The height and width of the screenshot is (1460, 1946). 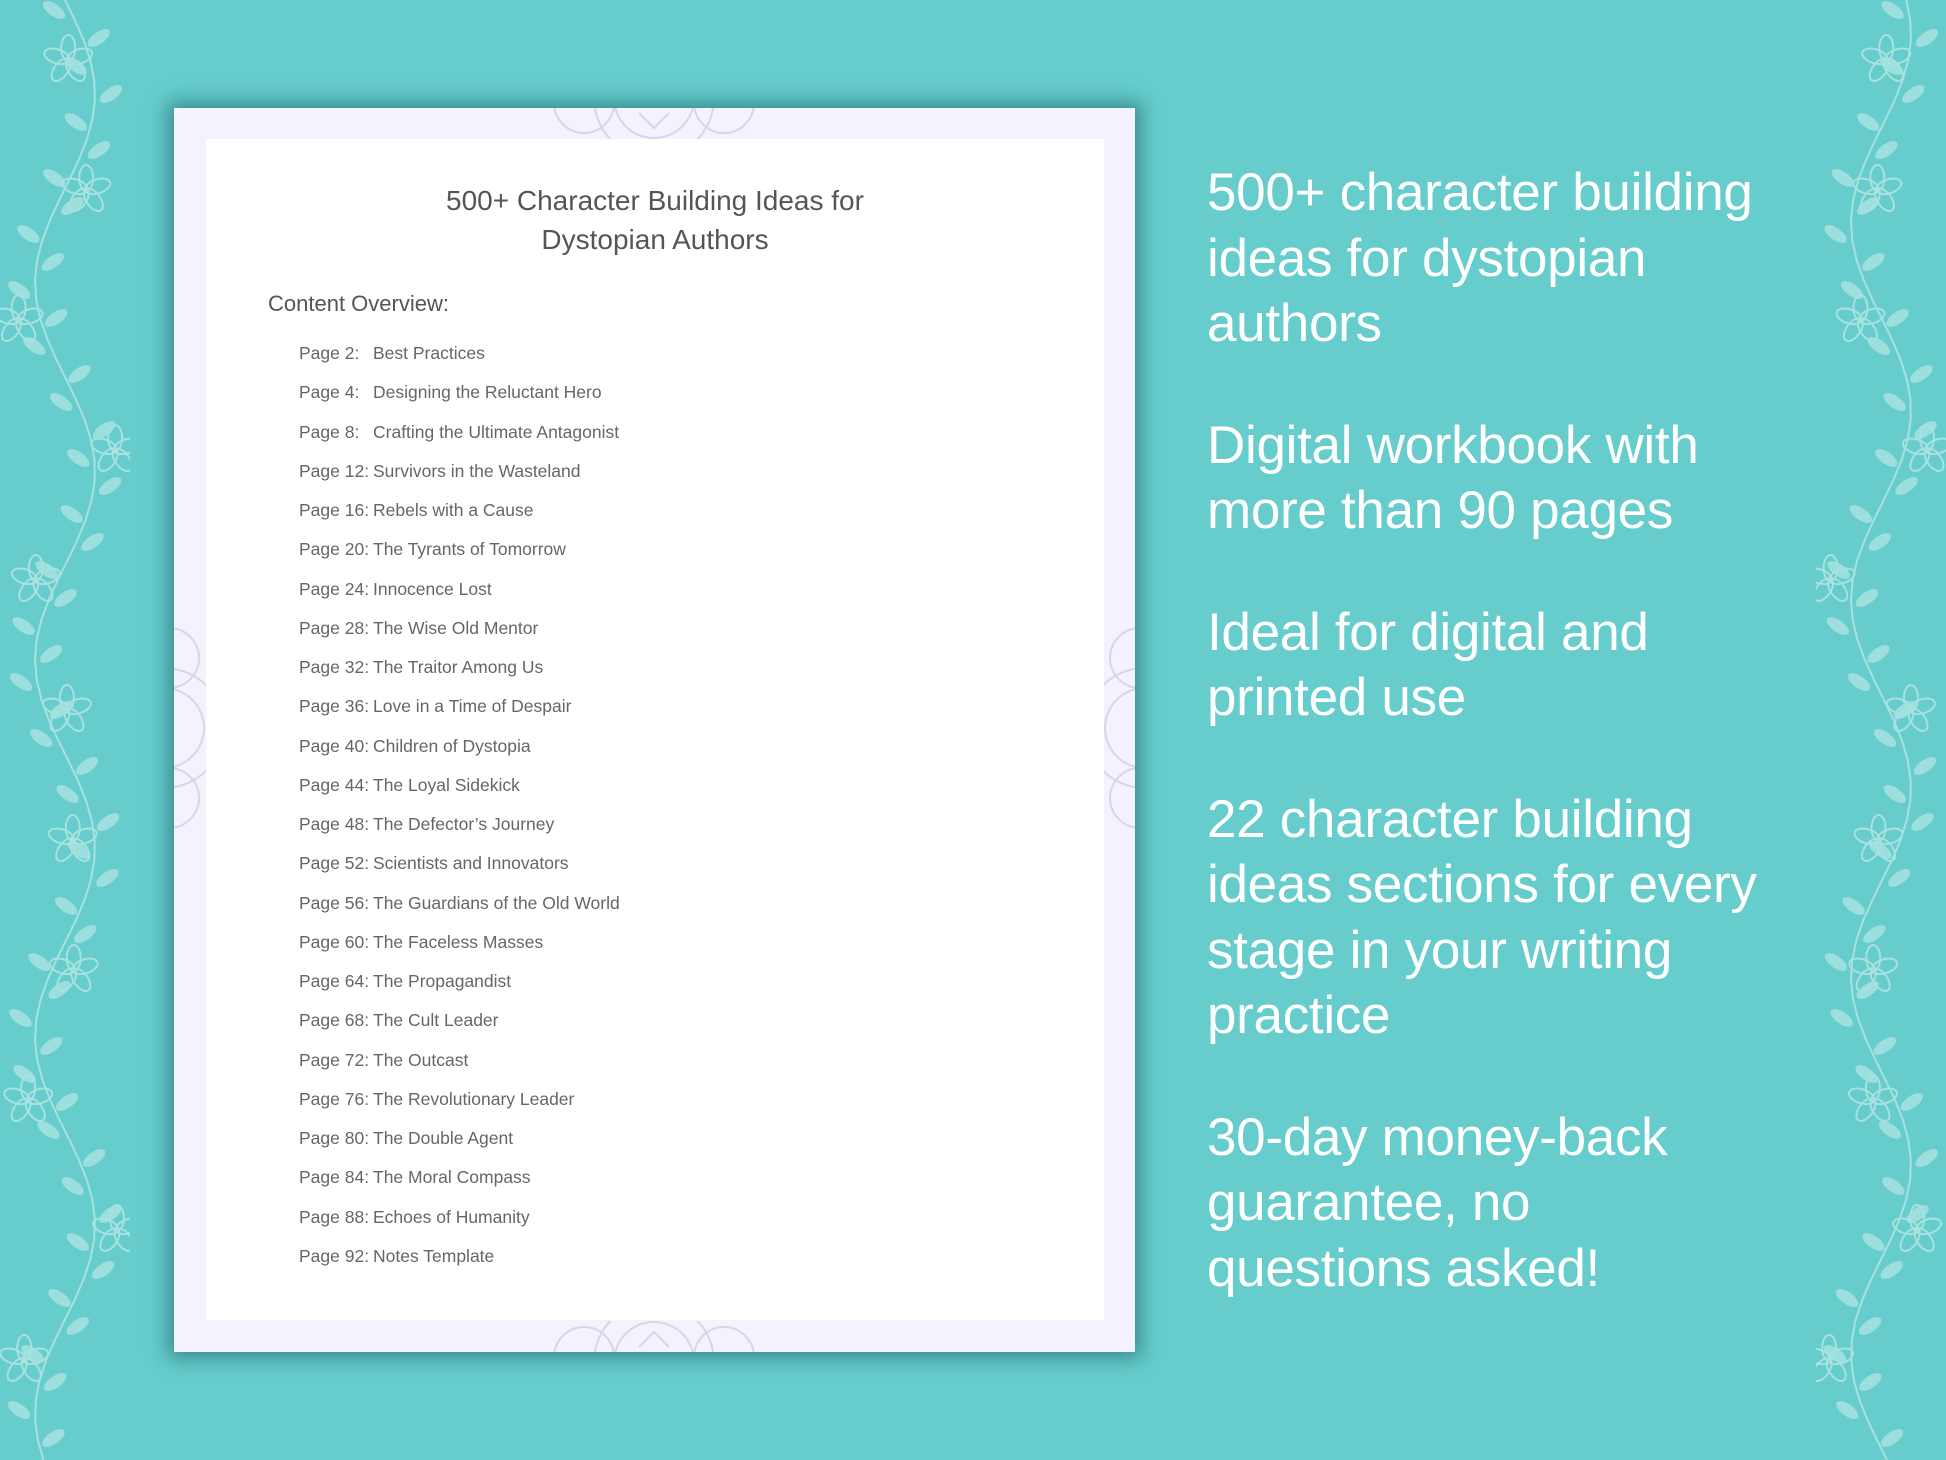 What do you see at coordinates (358, 303) in the screenshot?
I see `content-overview-label: Content Overview:` at bounding box center [358, 303].